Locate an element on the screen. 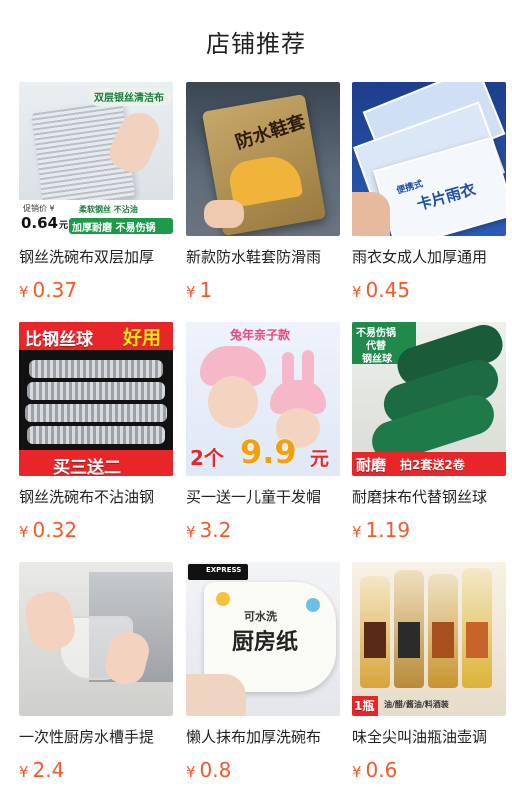 Image resolution: width=512 pixels, height=800 pixels. product-image: 兔年亲子款 2个 9.9 元 is located at coordinates (263, 399).